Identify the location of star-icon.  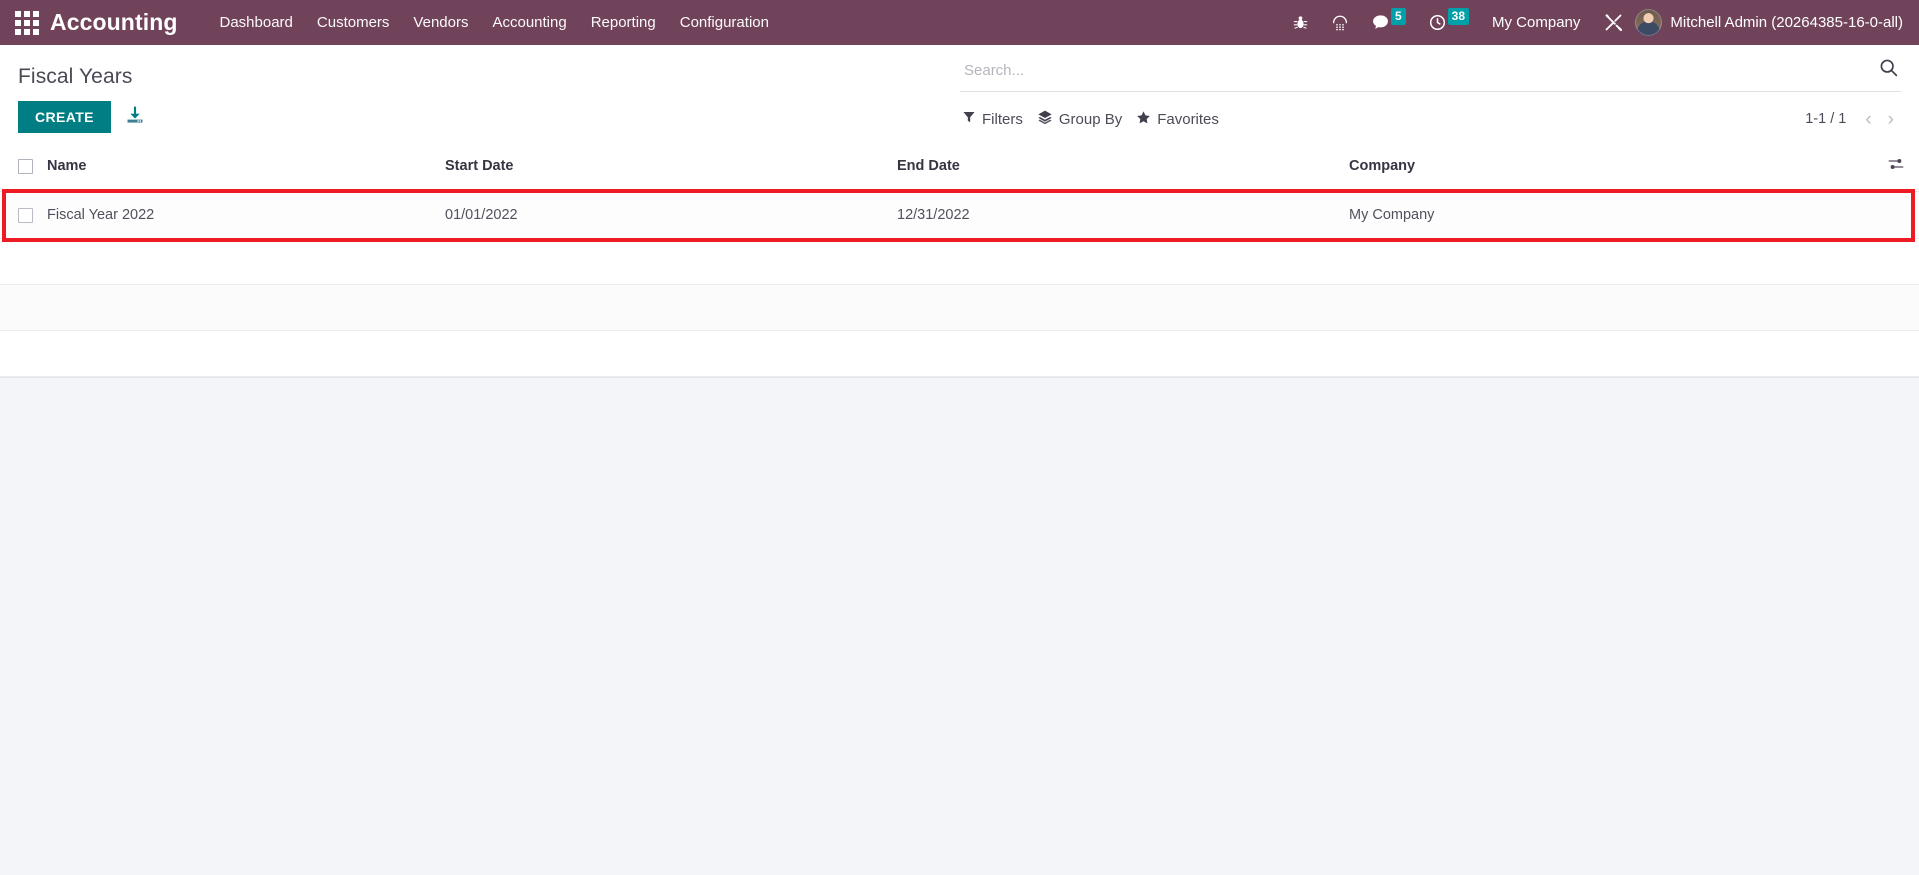
(1143, 119).